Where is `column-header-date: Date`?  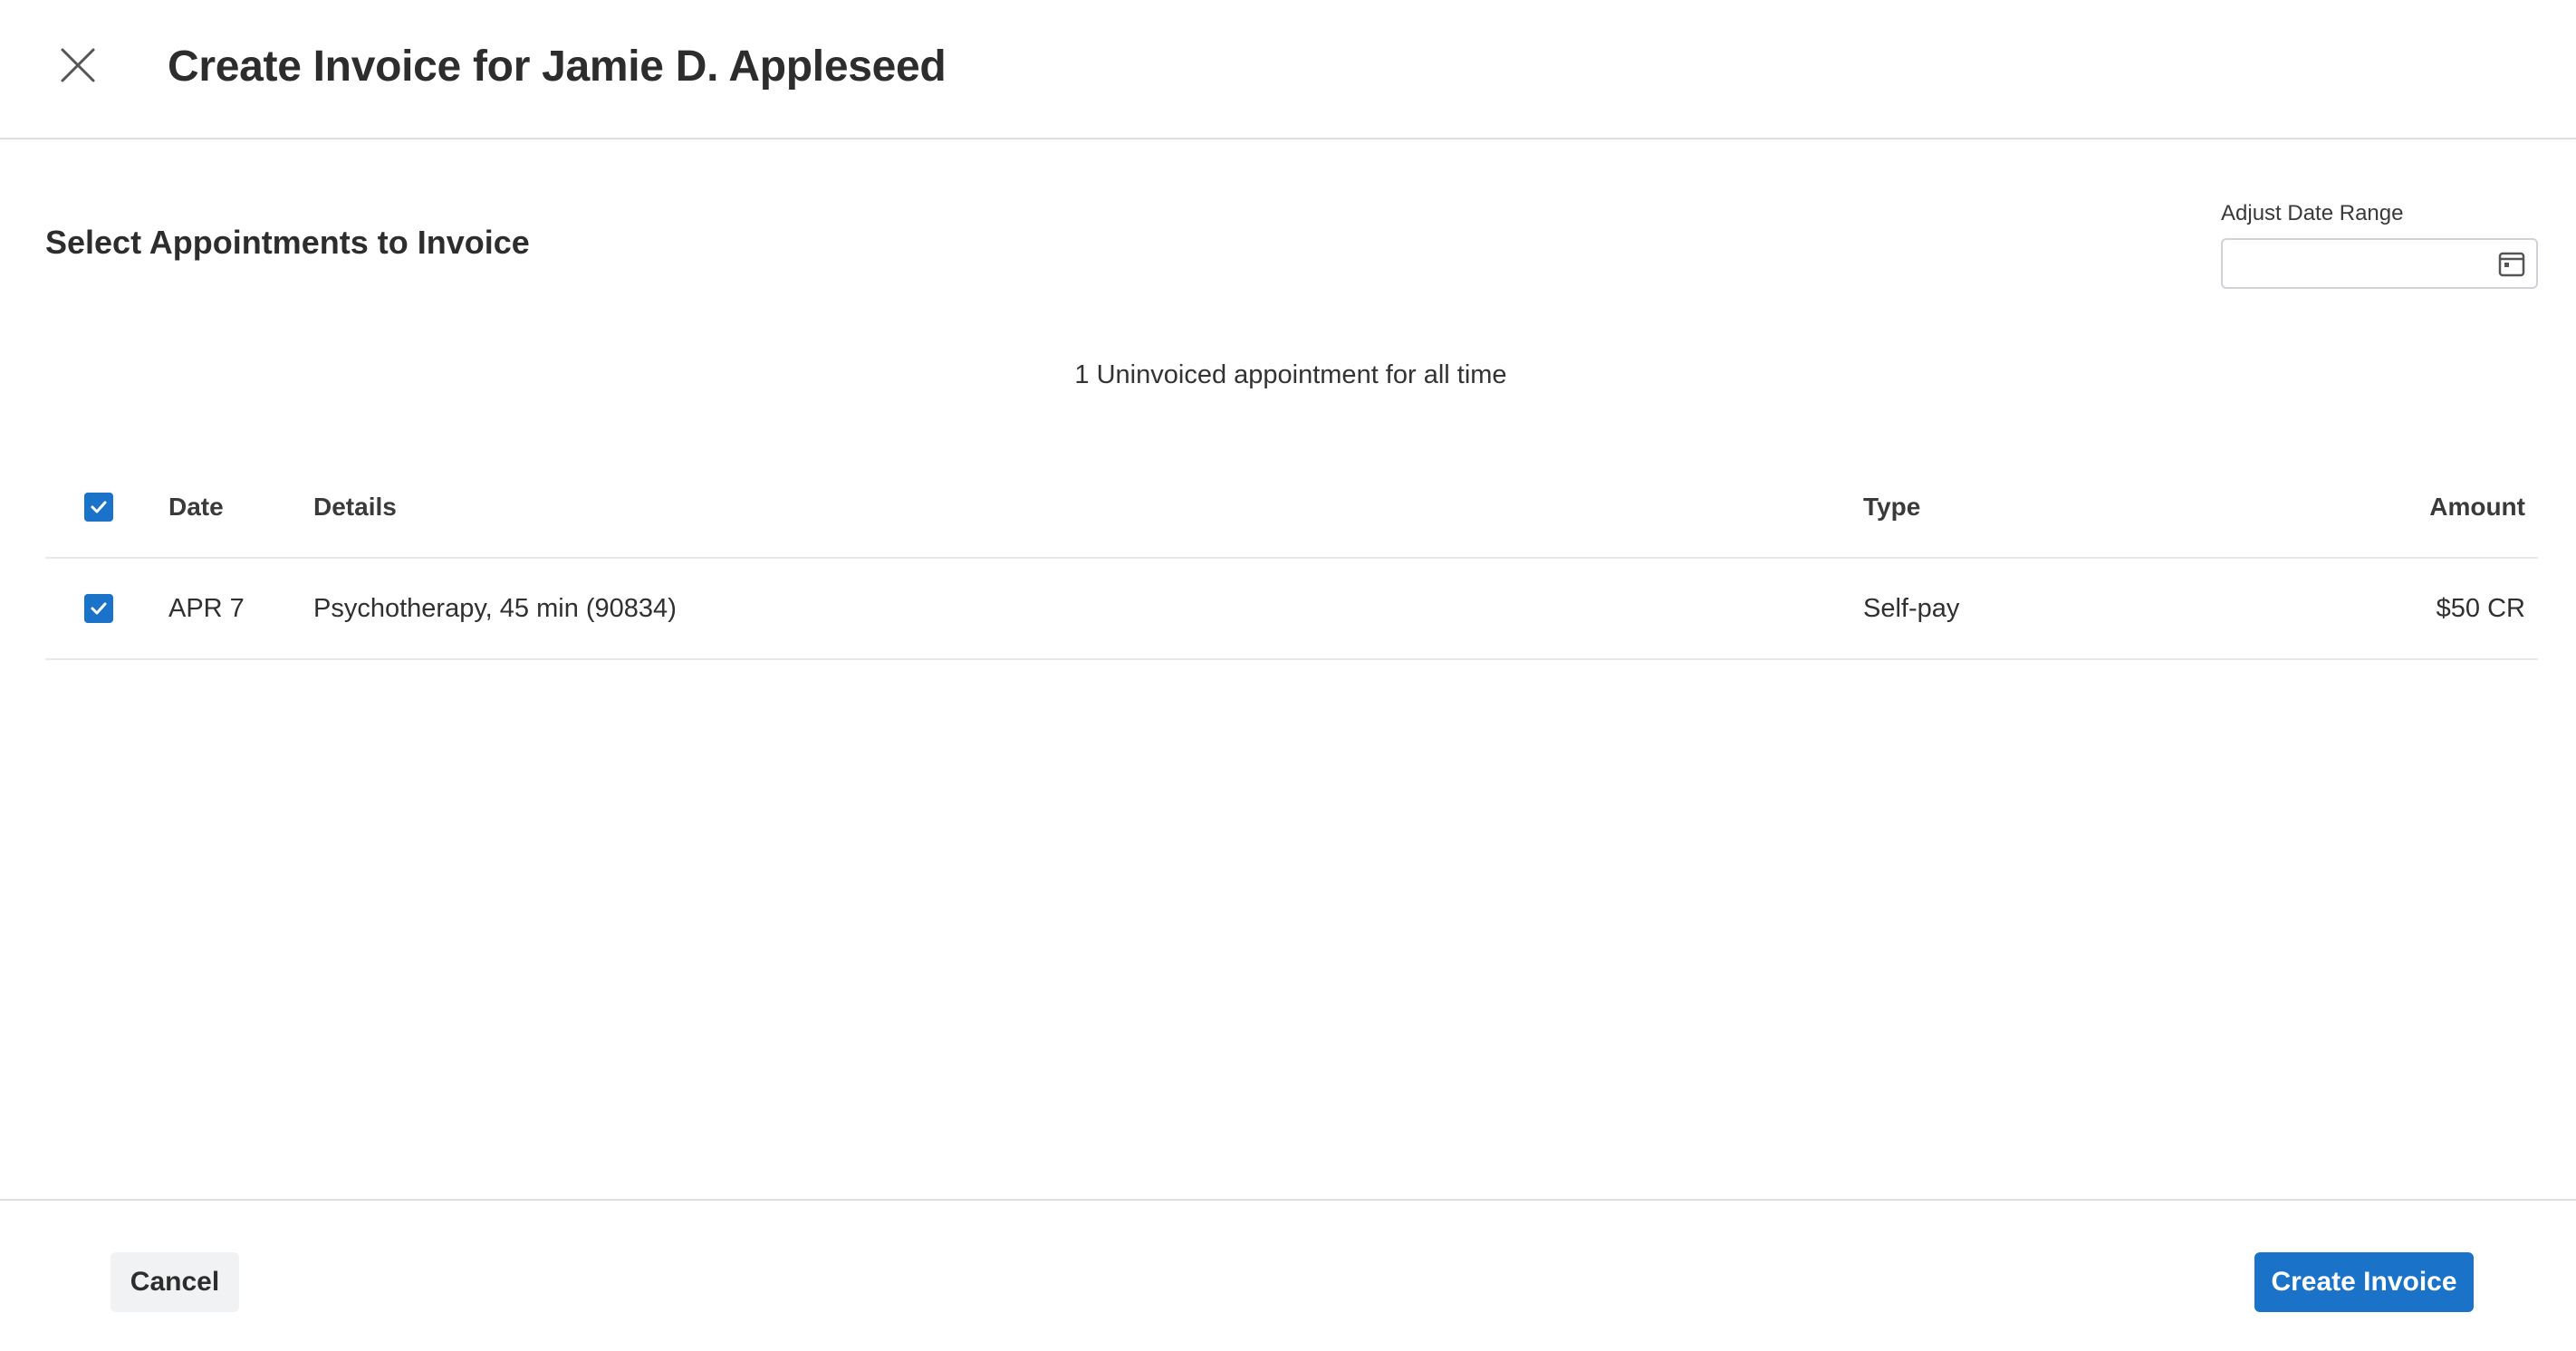 column-header-date: Date is located at coordinates (196, 507).